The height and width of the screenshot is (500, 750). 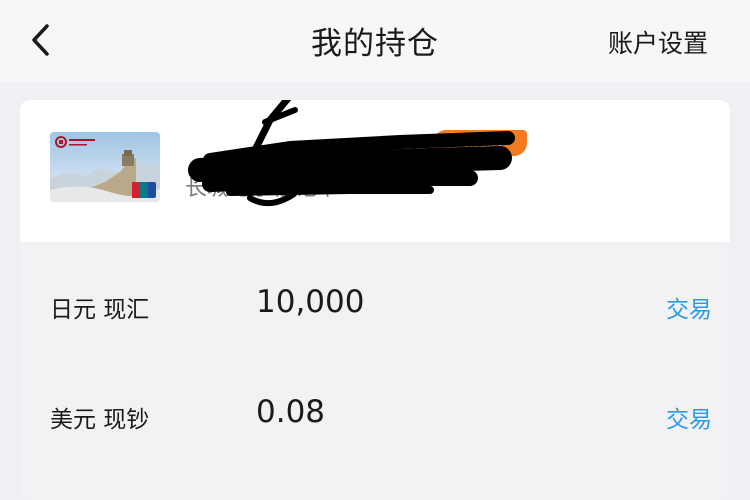 I want to click on currency-label: 日元 现汇, so click(x=100, y=310).